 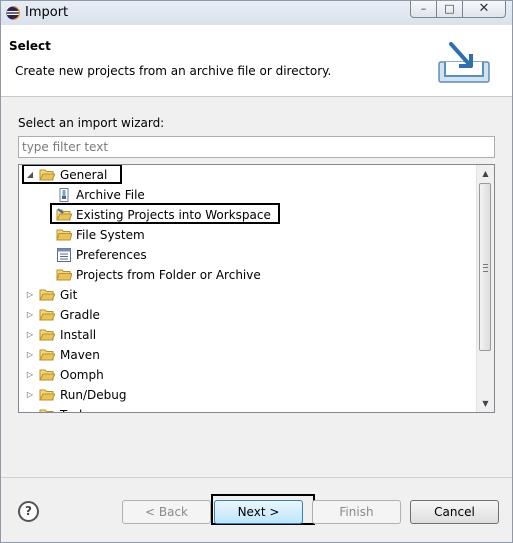 What do you see at coordinates (76, 408) in the screenshot?
I see `tree-item-label: Tasks` at bounding box center [76, 408].